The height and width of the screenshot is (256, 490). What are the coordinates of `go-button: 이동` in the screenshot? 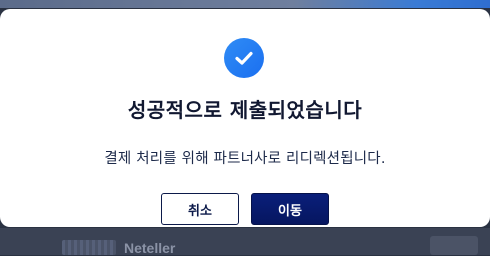 It's located at (290, 209).